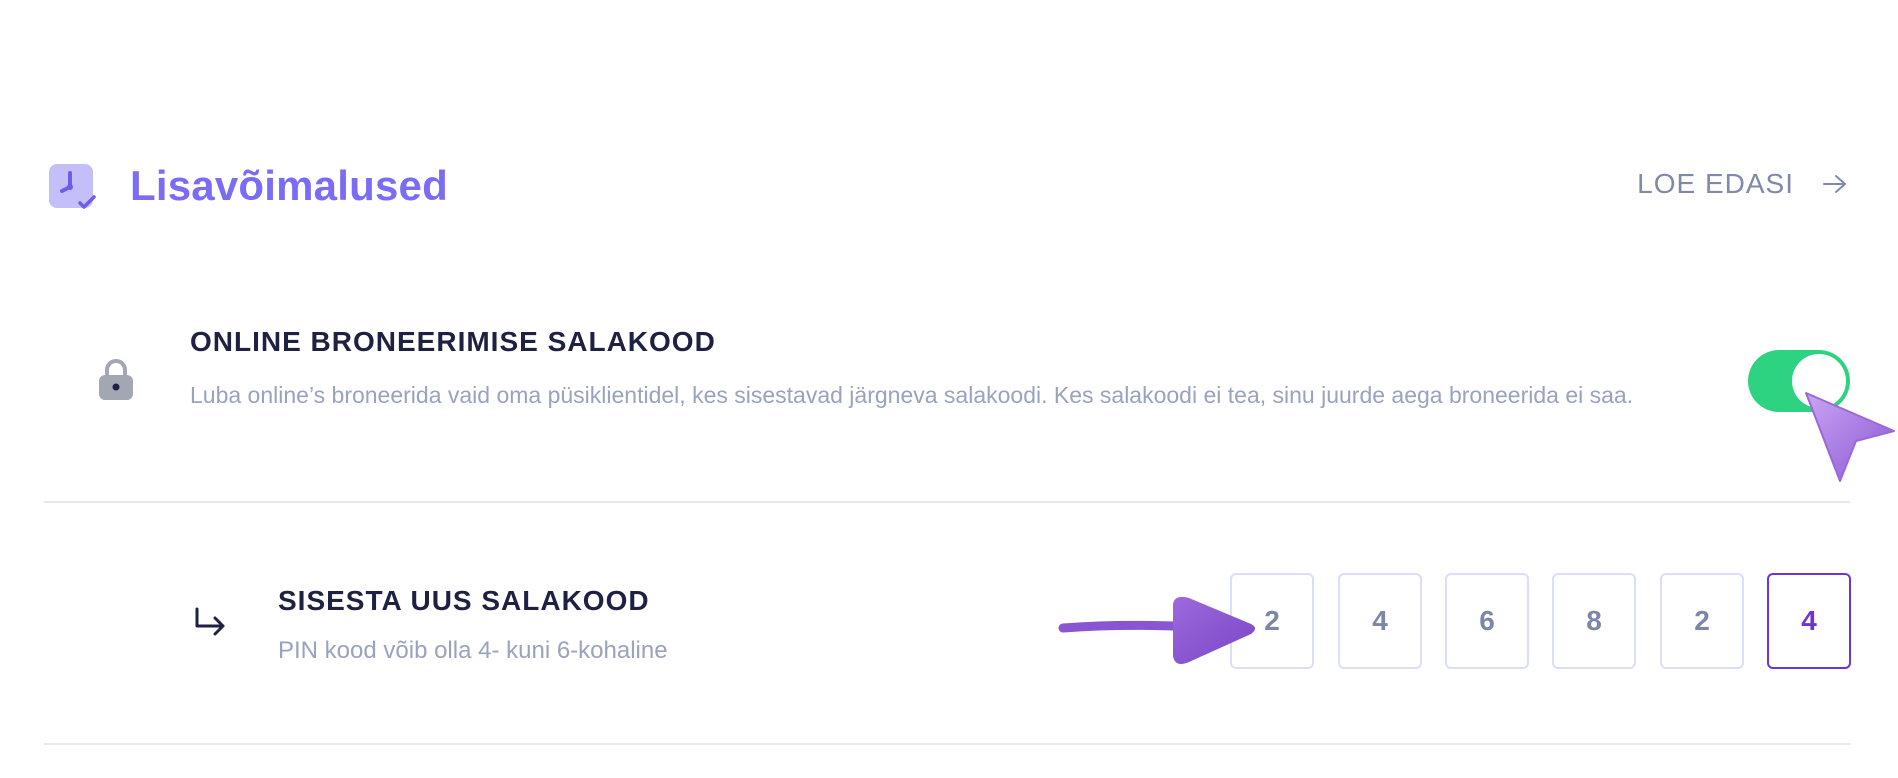 This screenshot has width=1898, height=778. What do you see at coordinates (1594, 621) in the screenshot?
I see `pin-digit-4: 8` at bounding box center [1594, 621].